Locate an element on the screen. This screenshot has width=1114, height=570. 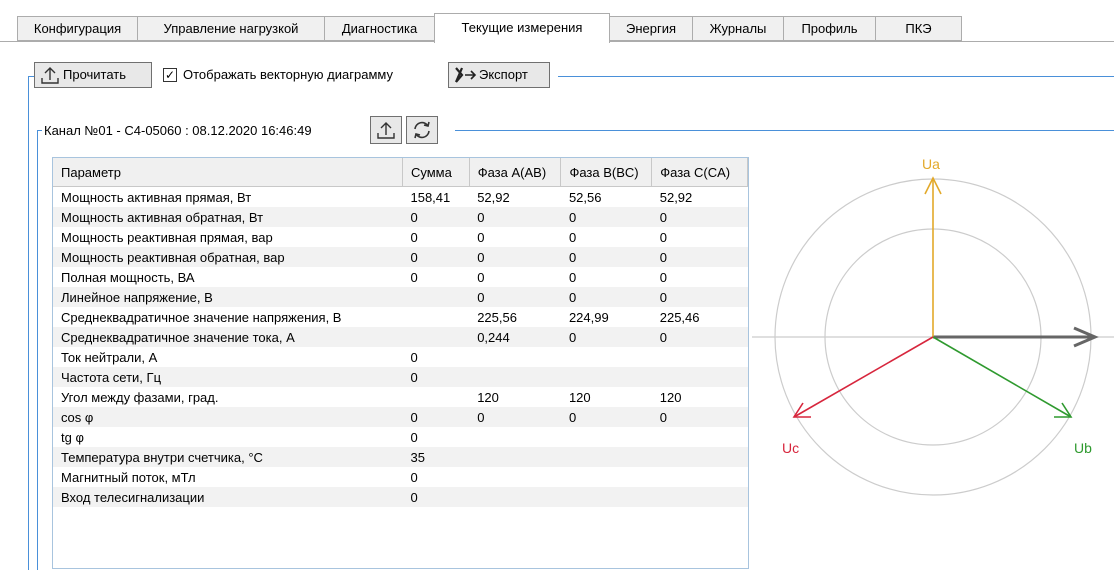
table-row: cos φ0000 is located at coordinates (400, 417).